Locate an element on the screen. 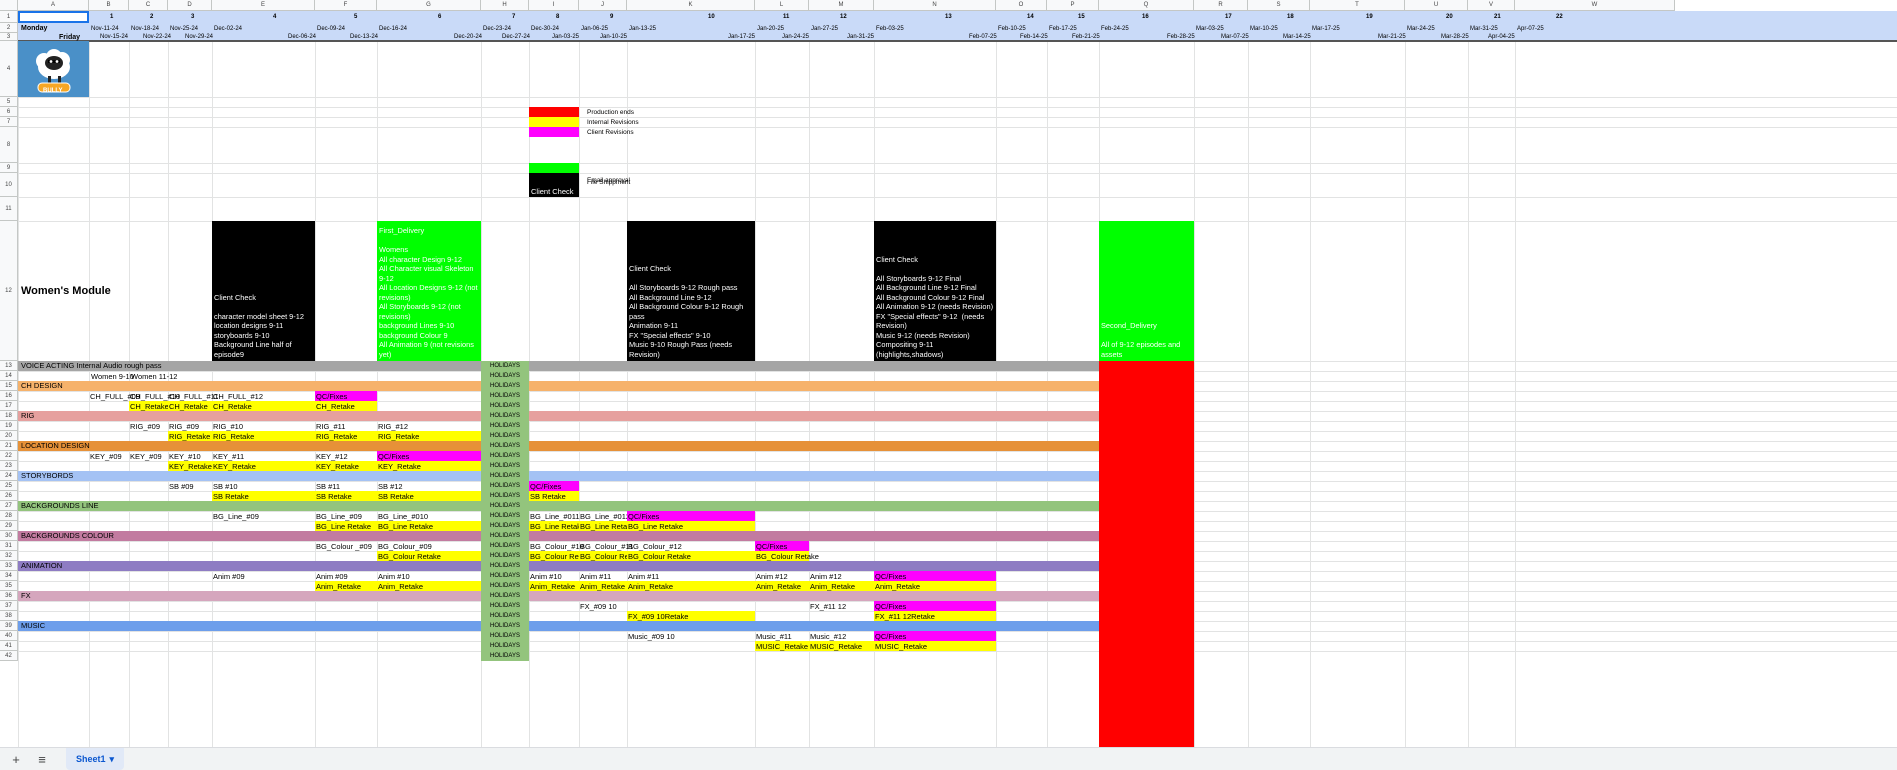 The height and width of the screenshot is (770, 1897). task-cell: KEY_#10 is located at coordinates (190, 456).